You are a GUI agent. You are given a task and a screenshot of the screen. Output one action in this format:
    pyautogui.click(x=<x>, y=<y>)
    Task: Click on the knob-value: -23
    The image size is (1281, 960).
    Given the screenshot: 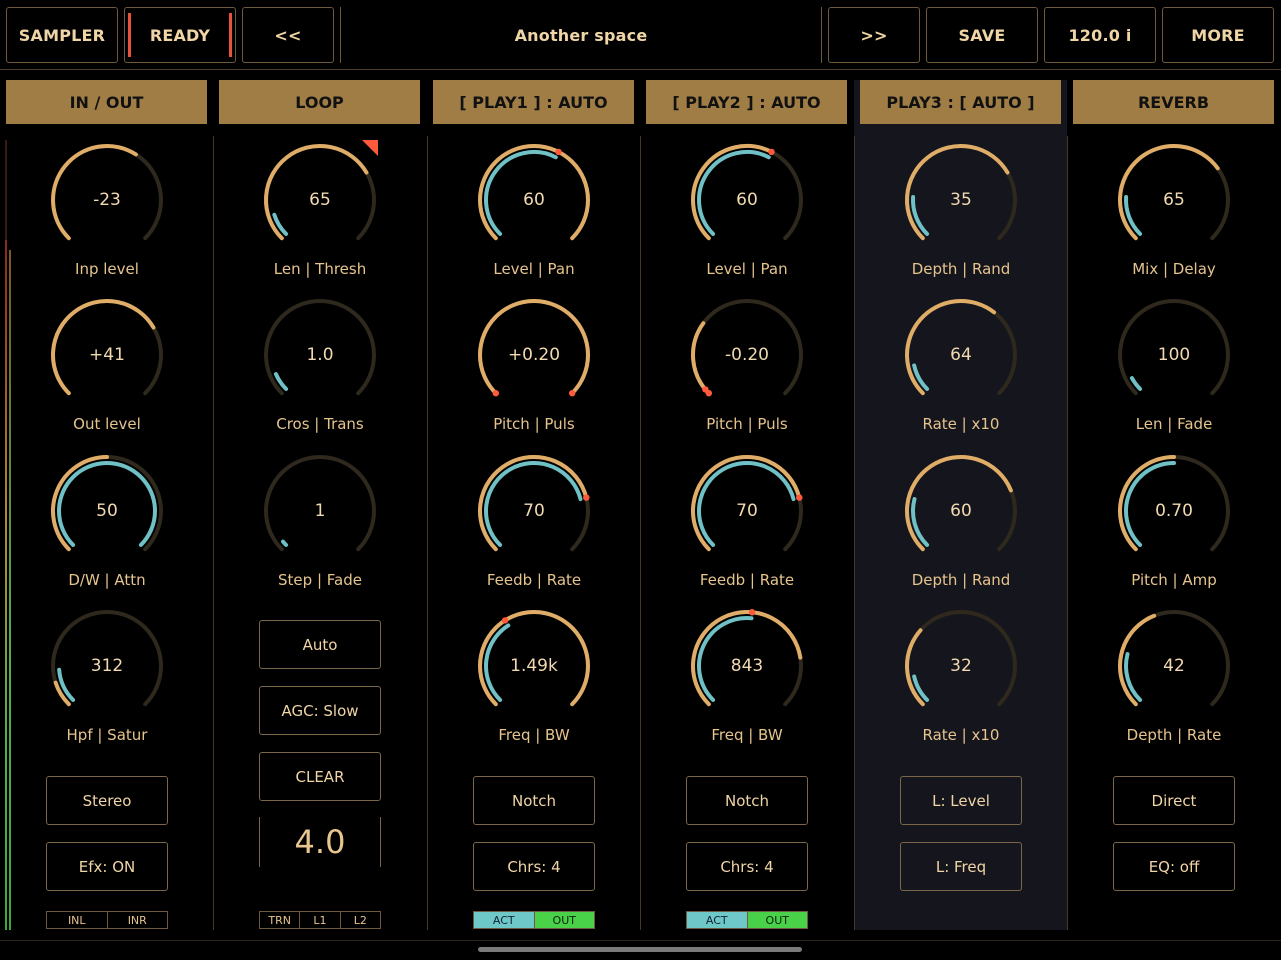 What is the action you would take?
    pyautogui.click(x=107, y=200)
    